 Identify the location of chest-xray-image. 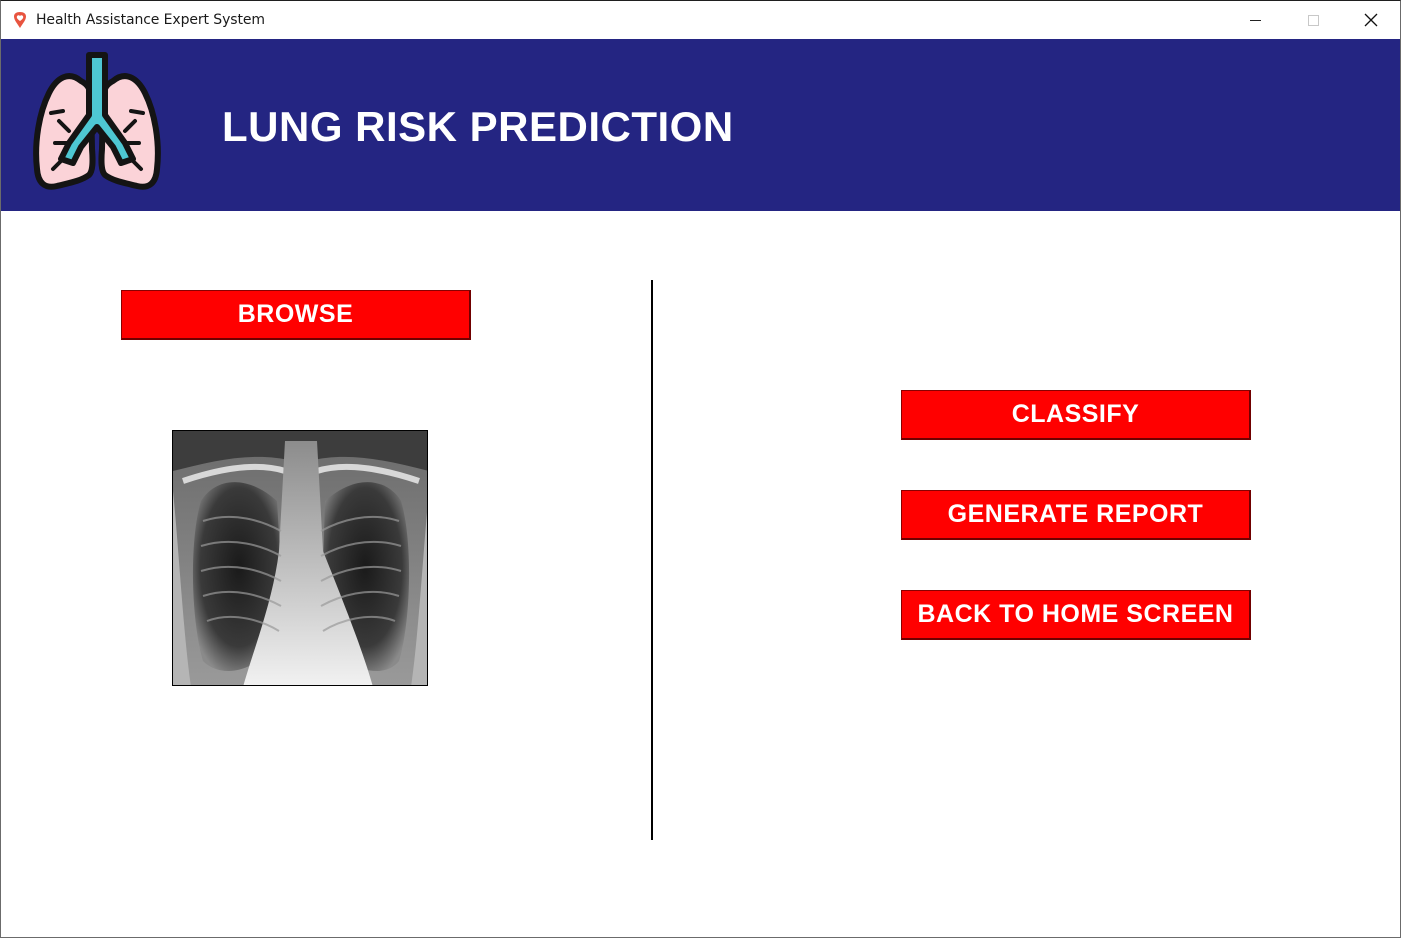
(300, 558).